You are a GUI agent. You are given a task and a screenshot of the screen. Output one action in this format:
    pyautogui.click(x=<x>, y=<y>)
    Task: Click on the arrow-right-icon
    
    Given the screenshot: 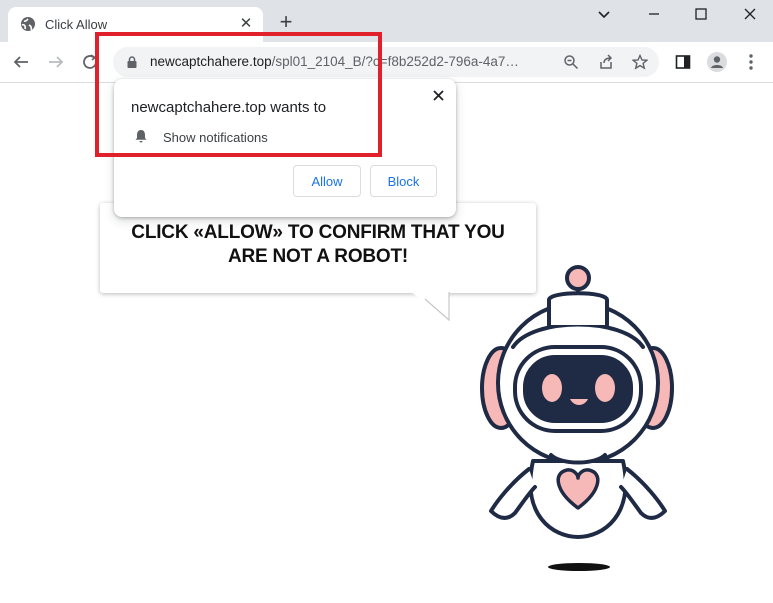 What is the action you would take?
    pyautogui.click(x=56, y=62)
    